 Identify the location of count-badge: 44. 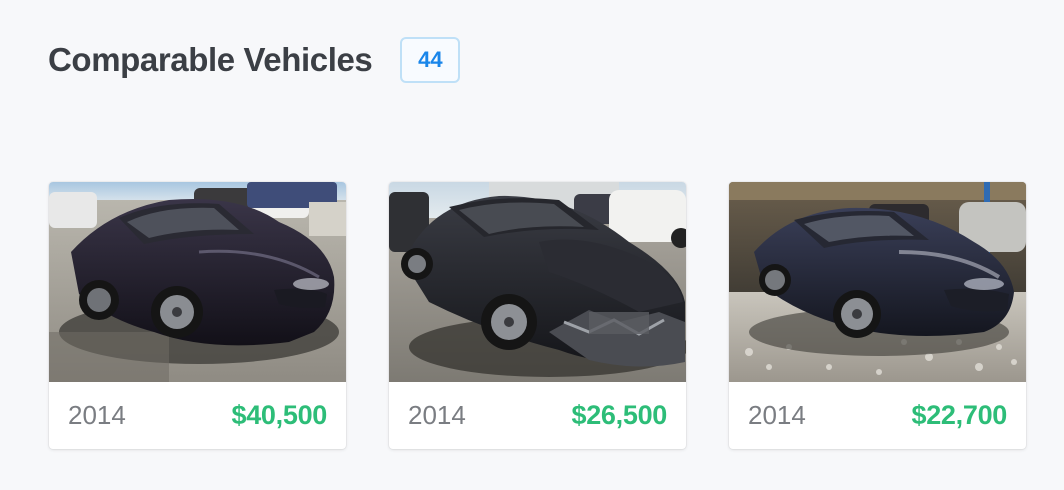
(430, 60).